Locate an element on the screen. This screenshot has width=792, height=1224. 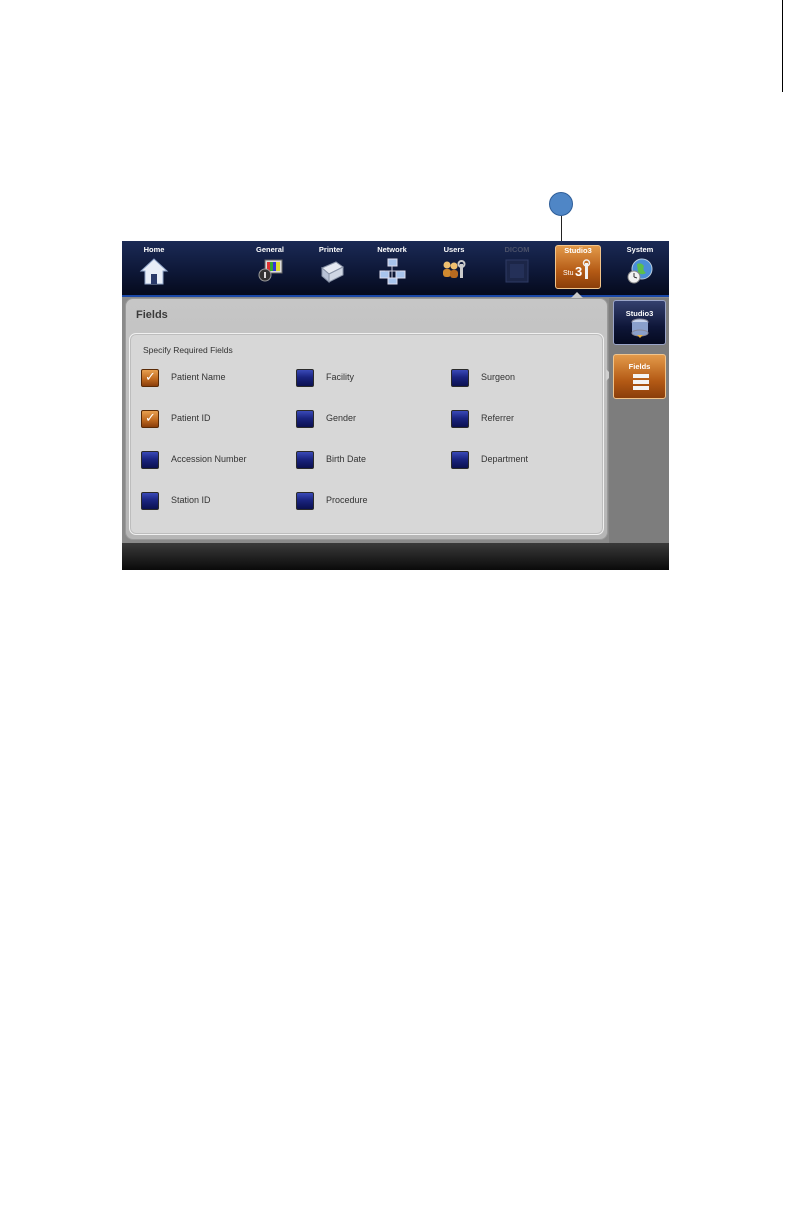
nav-item-studio3: Studio3 Stu 3 is located at coordinates (578, 267).